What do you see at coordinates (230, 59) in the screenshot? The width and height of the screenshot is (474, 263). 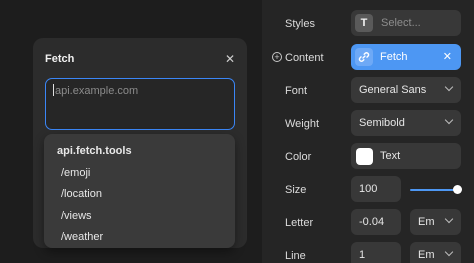 I see `close-icon: ✕` at bounding box center [230, 59].